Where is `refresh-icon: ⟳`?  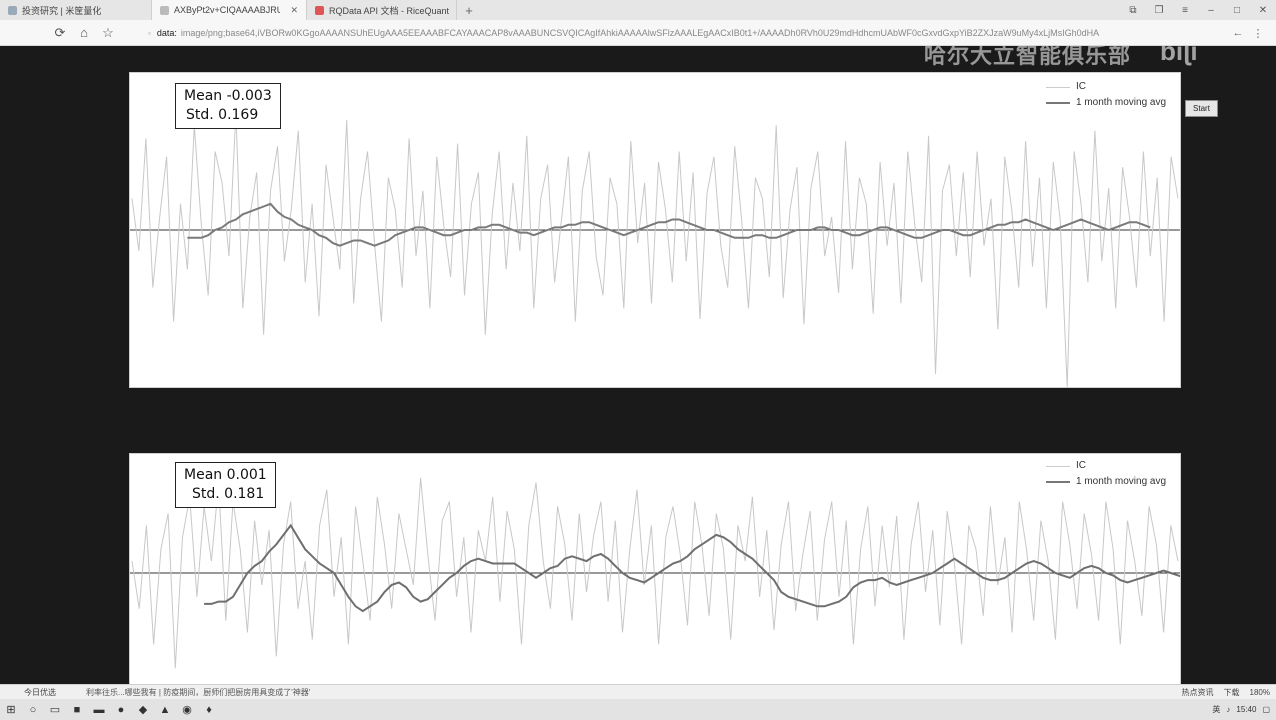
refresh-icon: ⟳ is located at coordinates (60, 33).